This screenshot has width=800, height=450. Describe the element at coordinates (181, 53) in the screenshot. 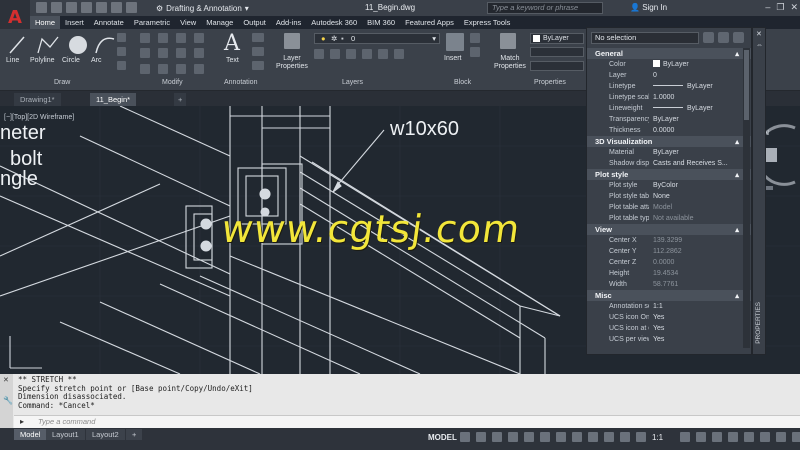

I see `fillet-icon` at that location.